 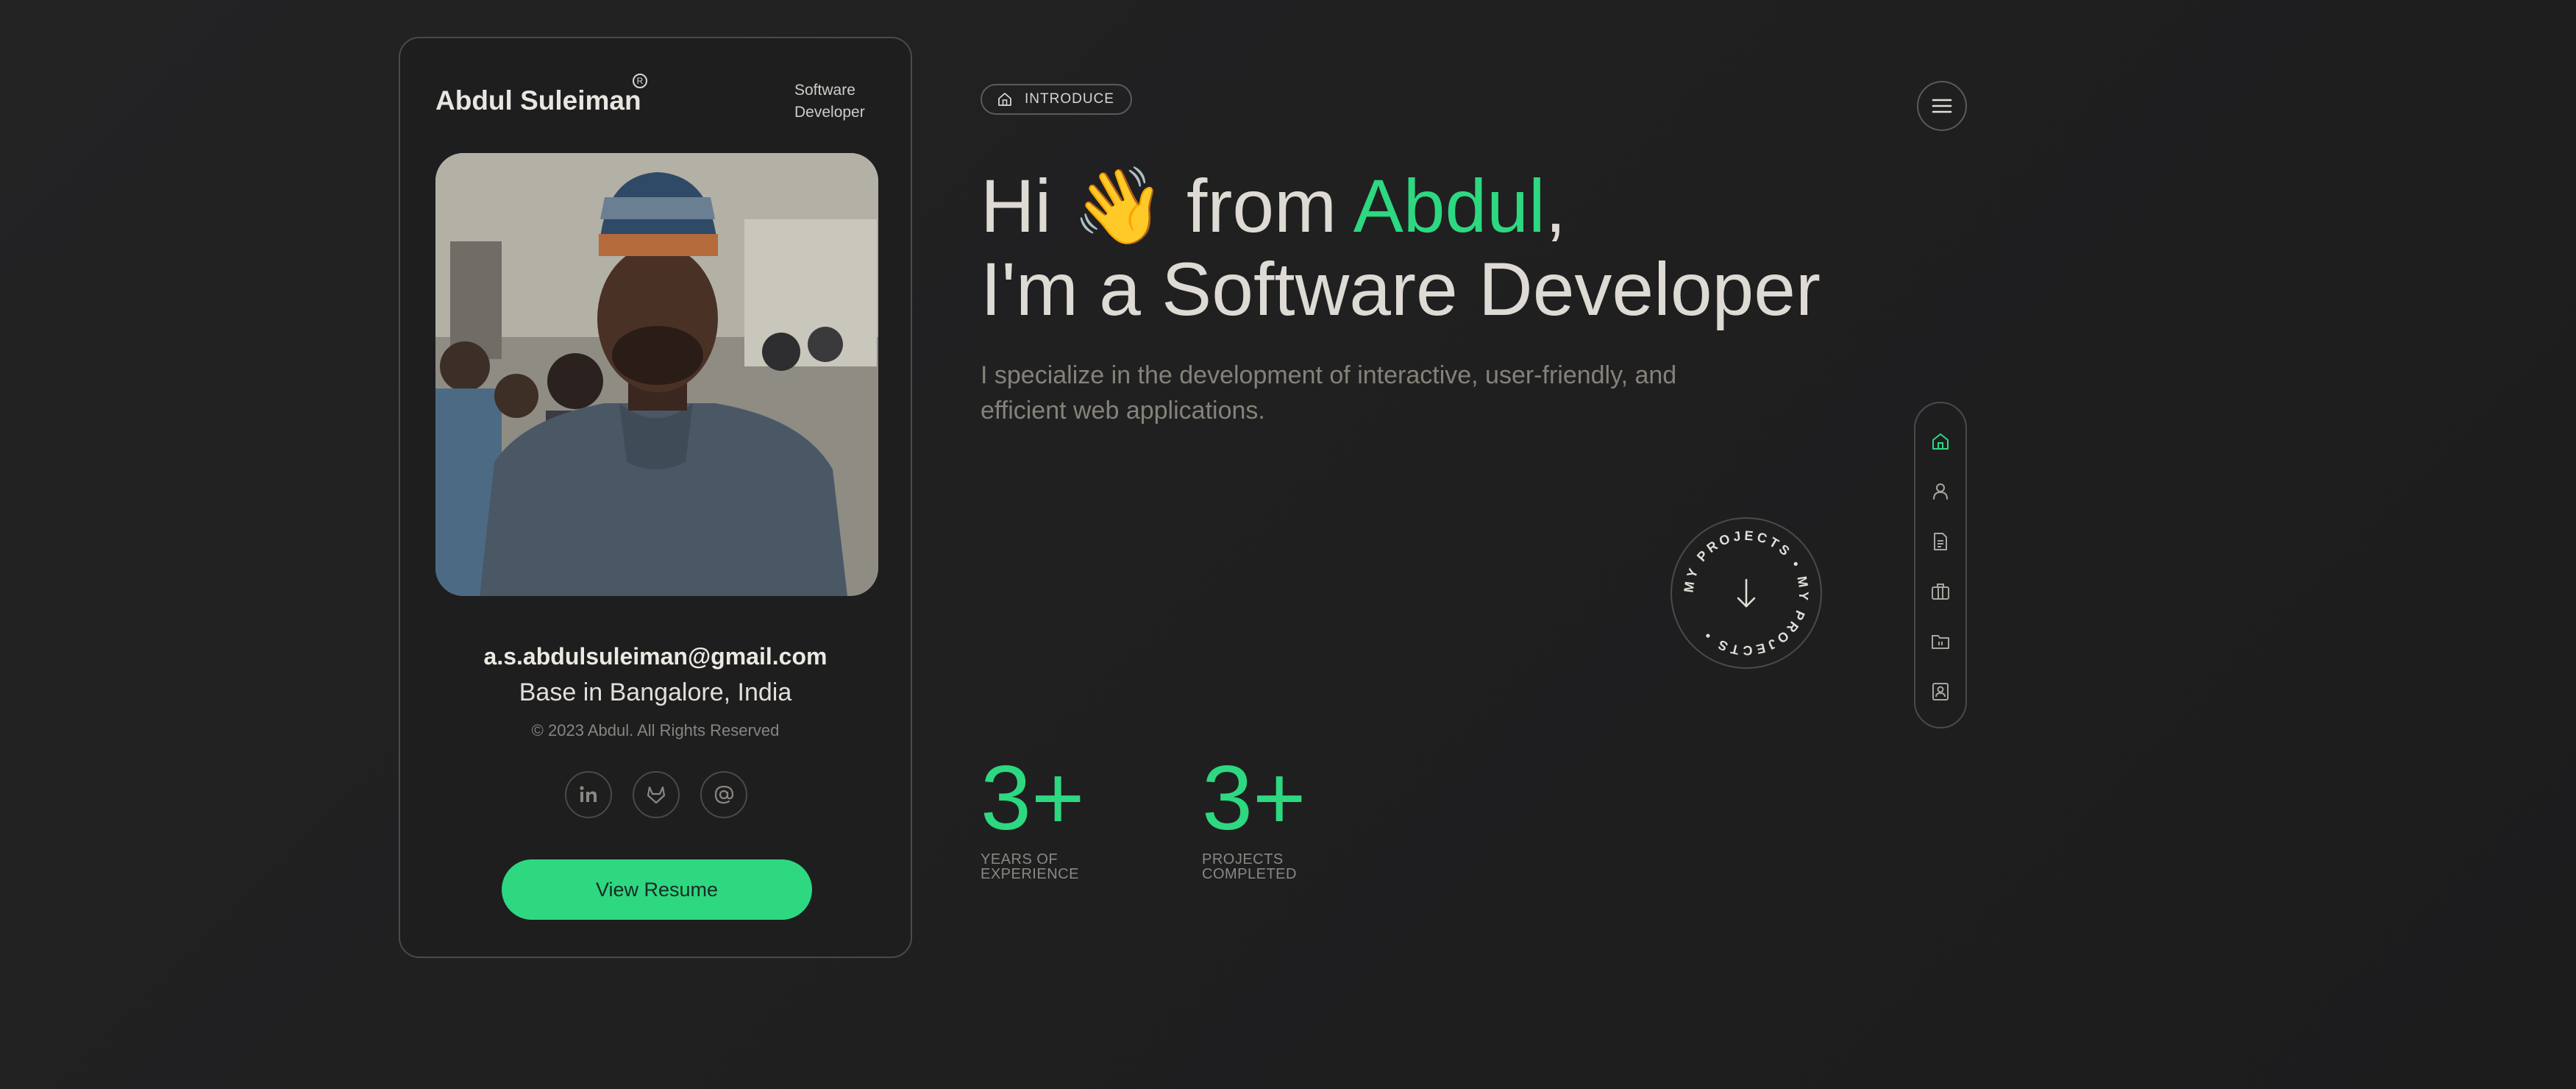 I want to click on greeting-name: Abdul, so click(x=1449, y=206).